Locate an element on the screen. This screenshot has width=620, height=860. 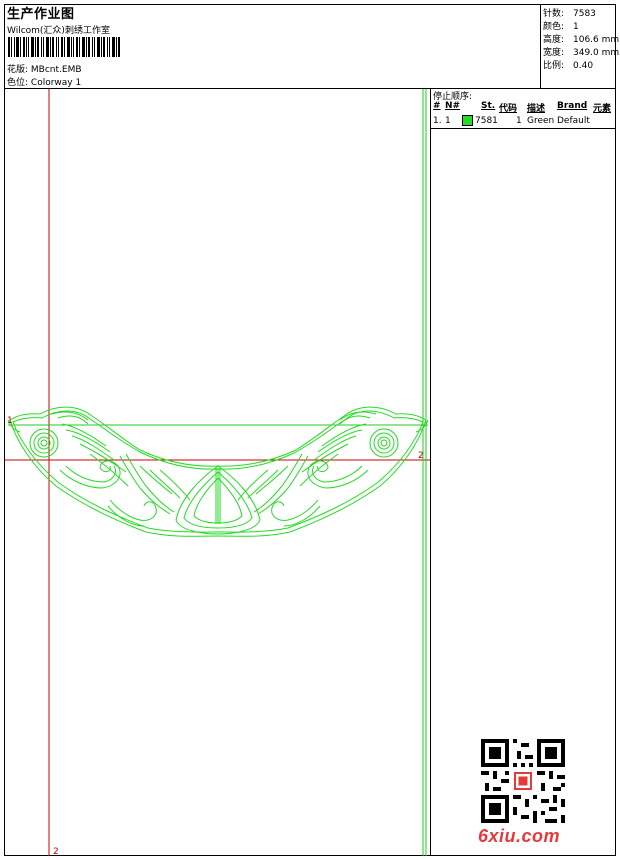
ruler-marker-left: 1 is located at coordinates (10, 421).